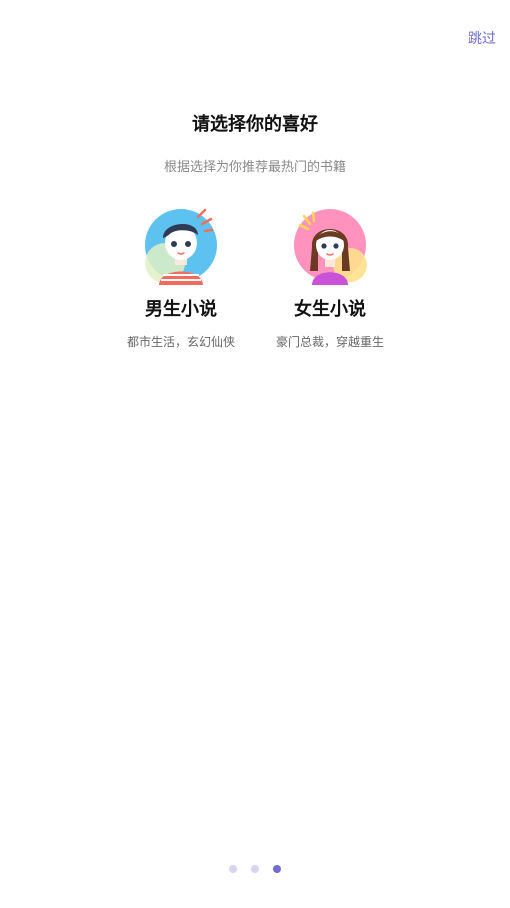 The width and height of the screenshot is (510, 908). I want to click on option-title: 男生小说, so click(181, 309).